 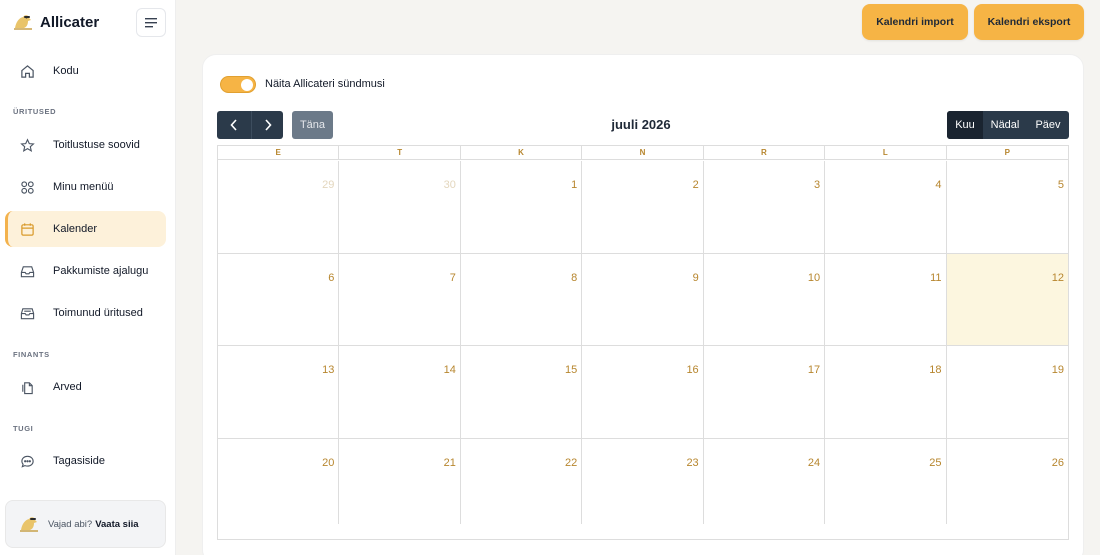 I want to click on day-number: 20, so click(x=328, y=462).